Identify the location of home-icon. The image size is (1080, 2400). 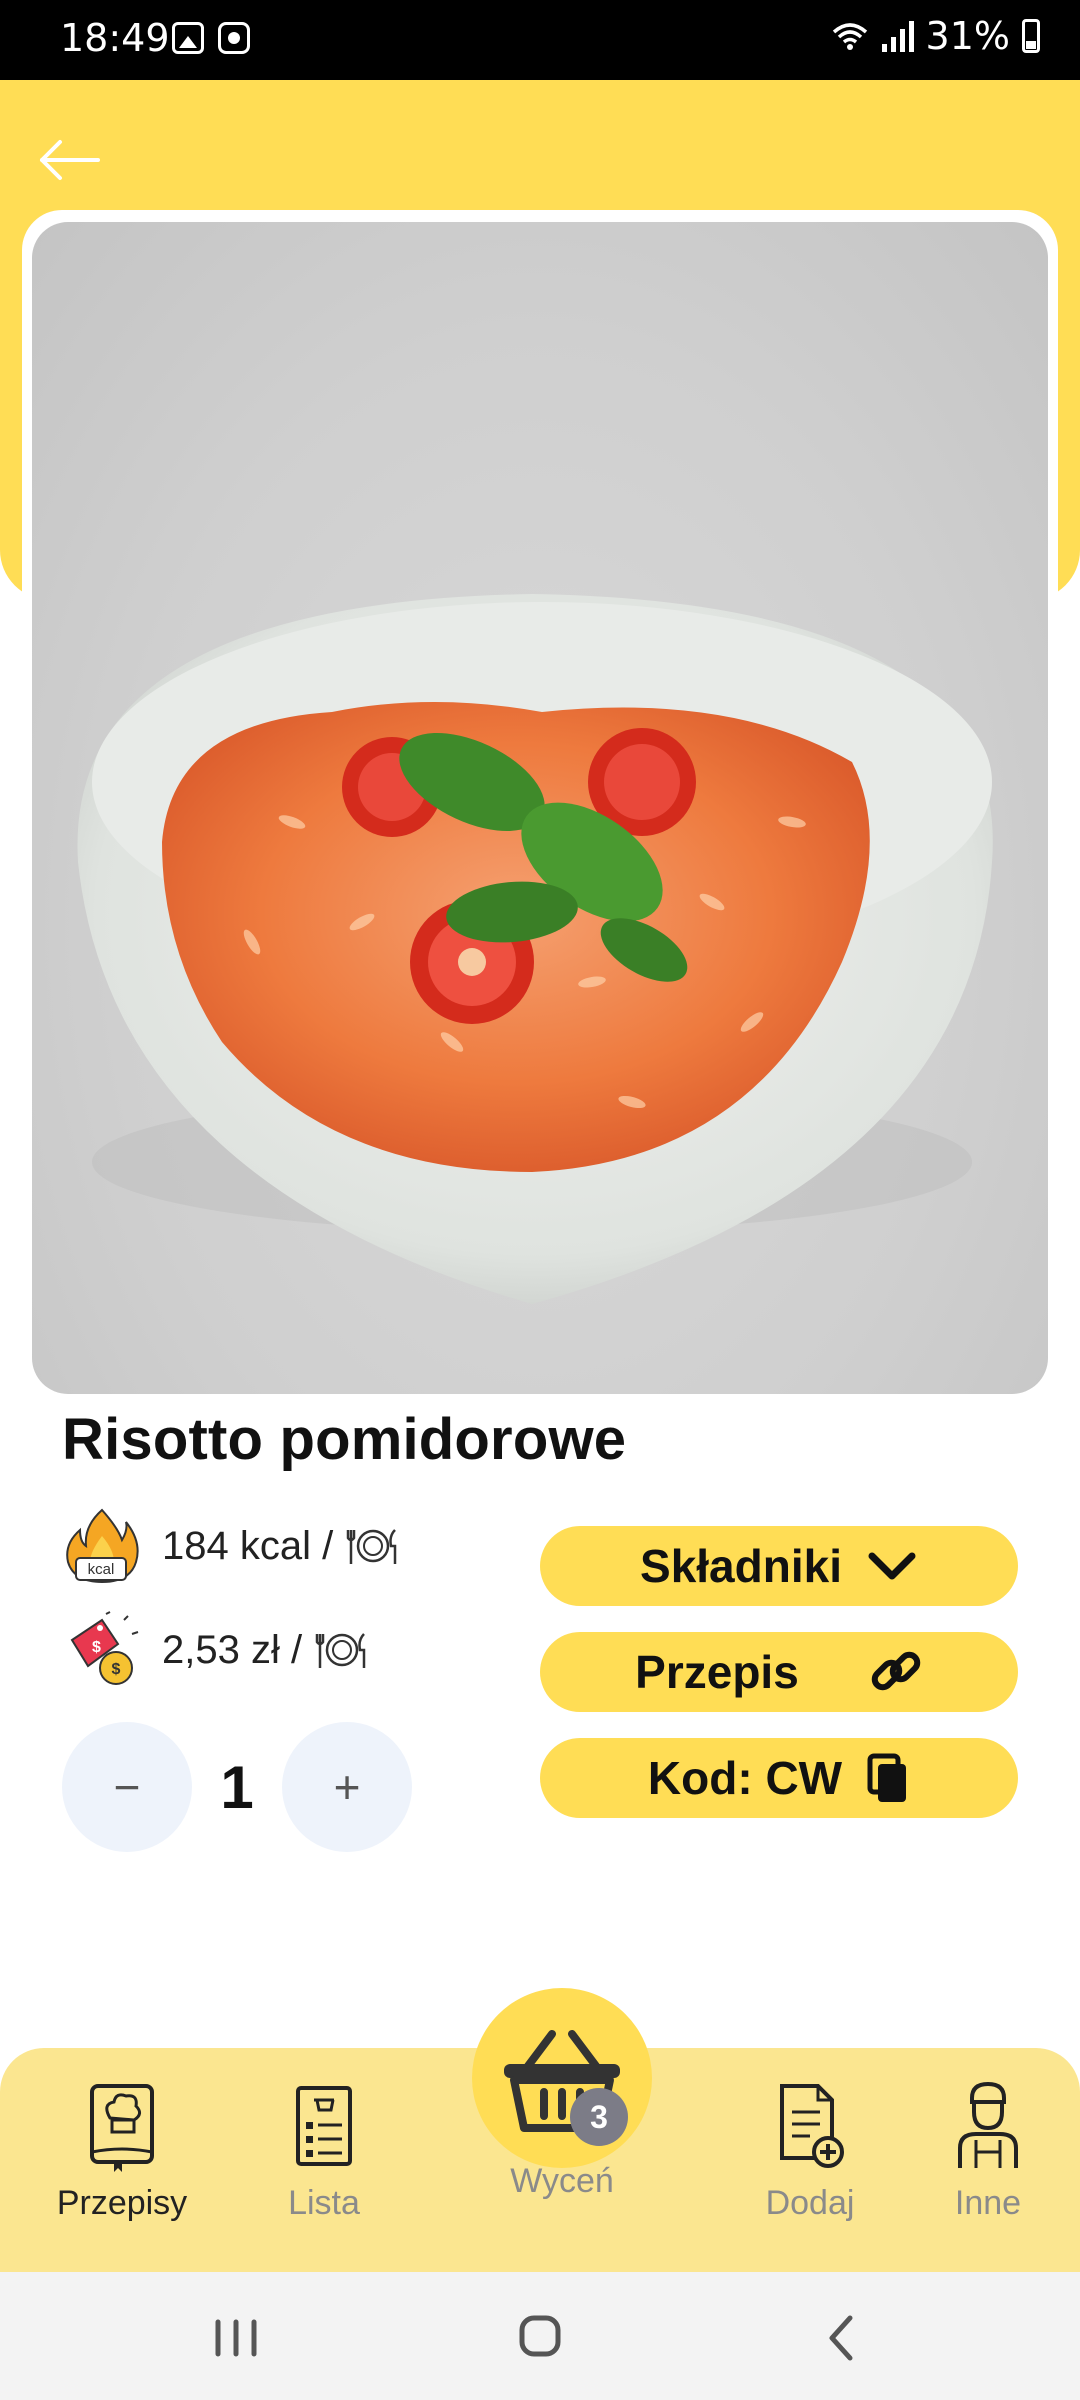
(540, 2336).